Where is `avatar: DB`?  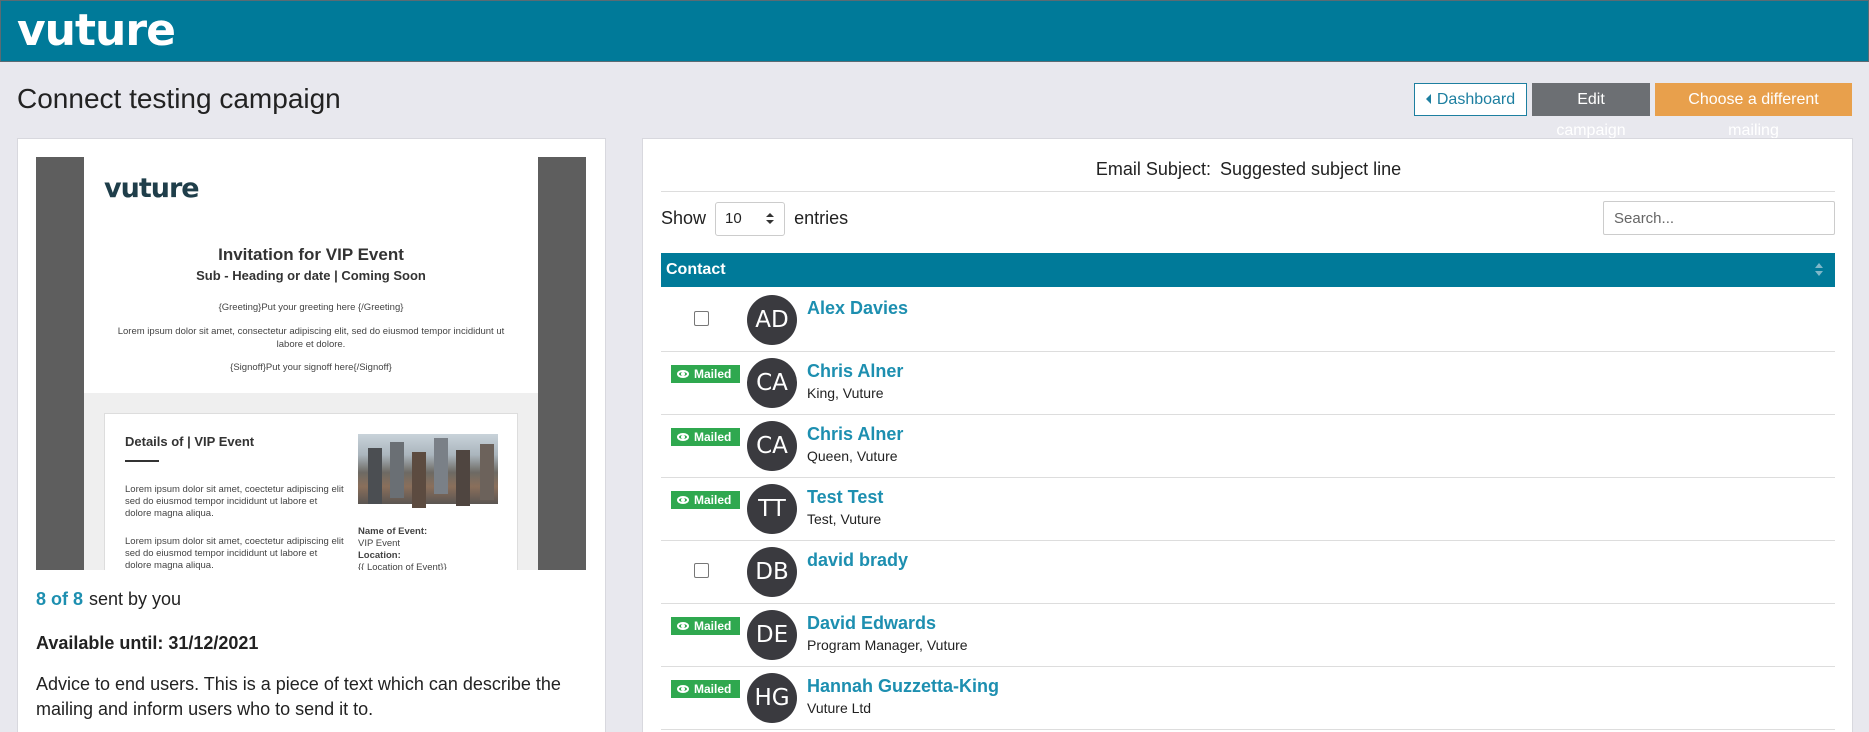 avatar: DB is located at coordinates (772, 572).